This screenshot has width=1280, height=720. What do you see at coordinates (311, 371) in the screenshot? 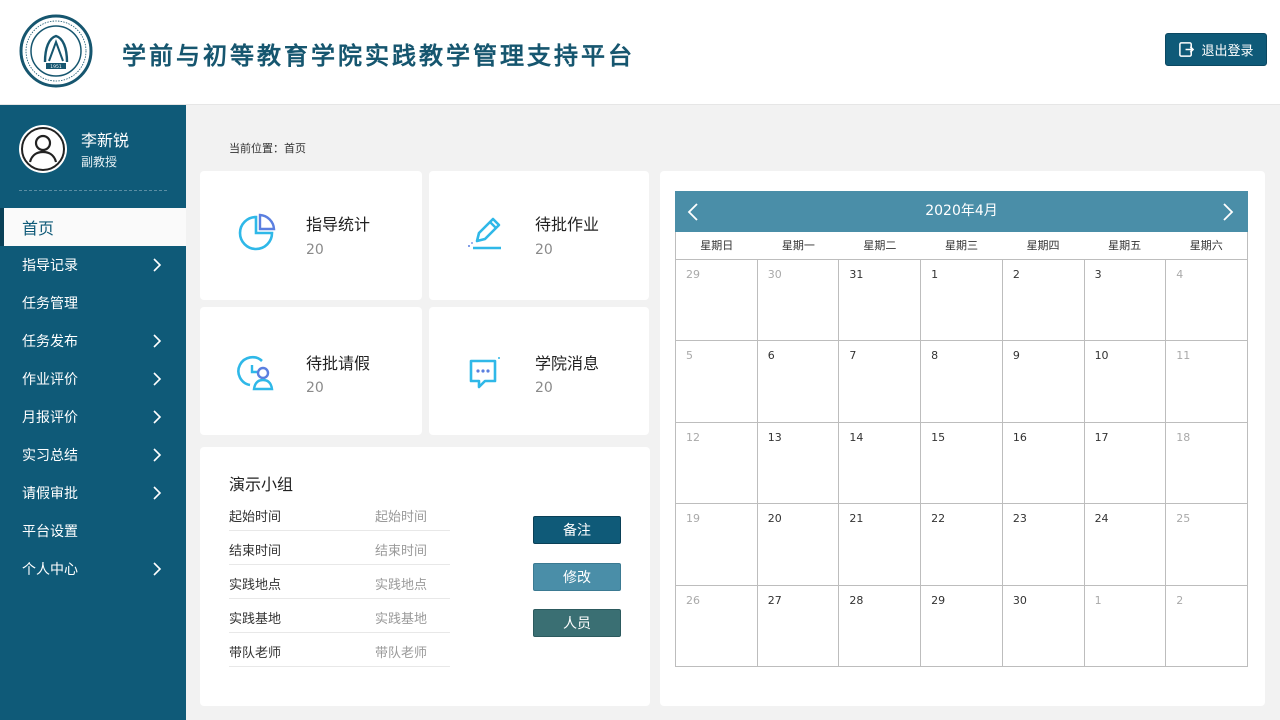
I see `stat-card-leave: 待批请假 20` at bounding box center [311, 371].